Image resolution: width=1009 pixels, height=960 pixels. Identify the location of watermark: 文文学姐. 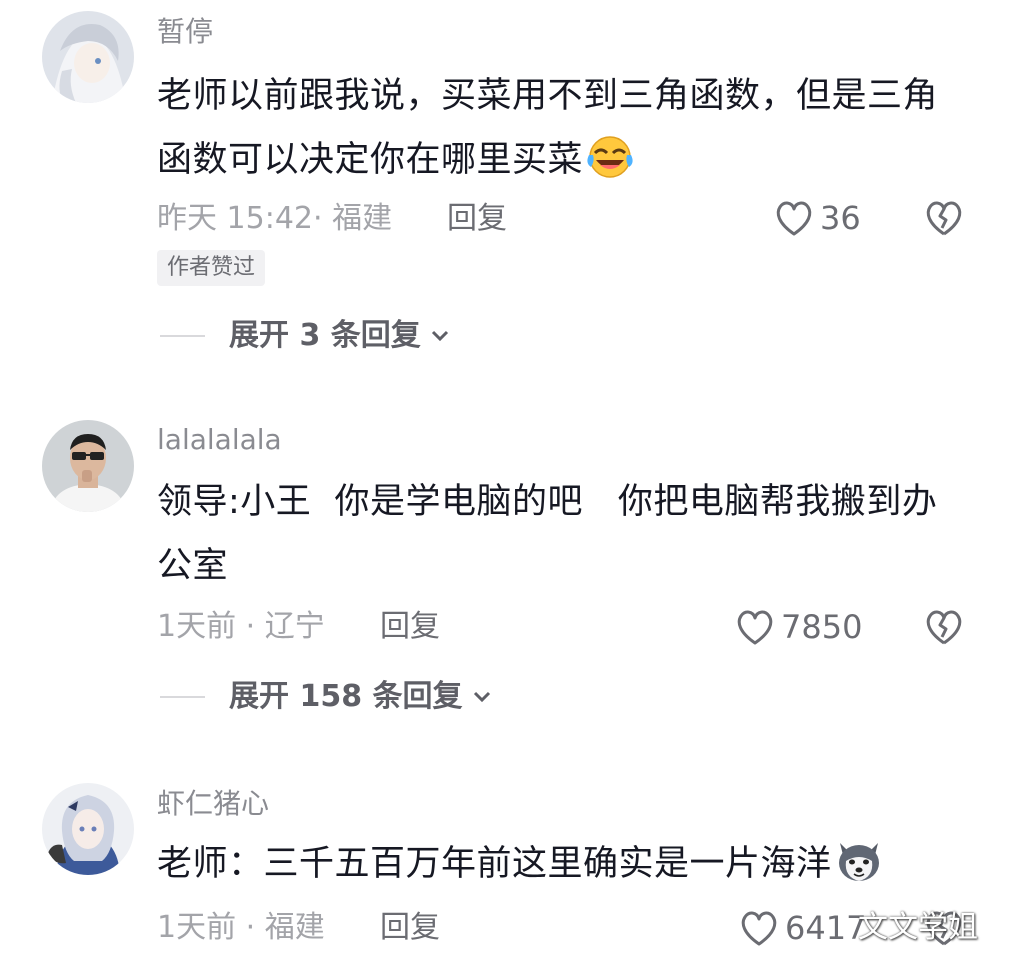
(918, 927).